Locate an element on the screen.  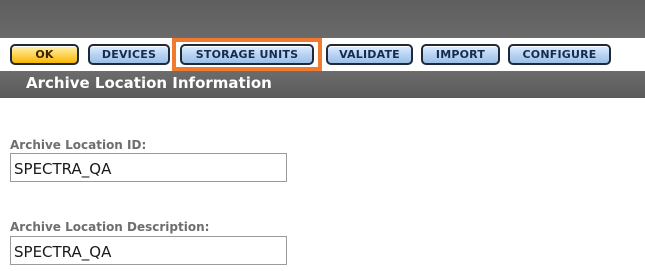
archive-location-description-input is located at coordinates (148, 250).